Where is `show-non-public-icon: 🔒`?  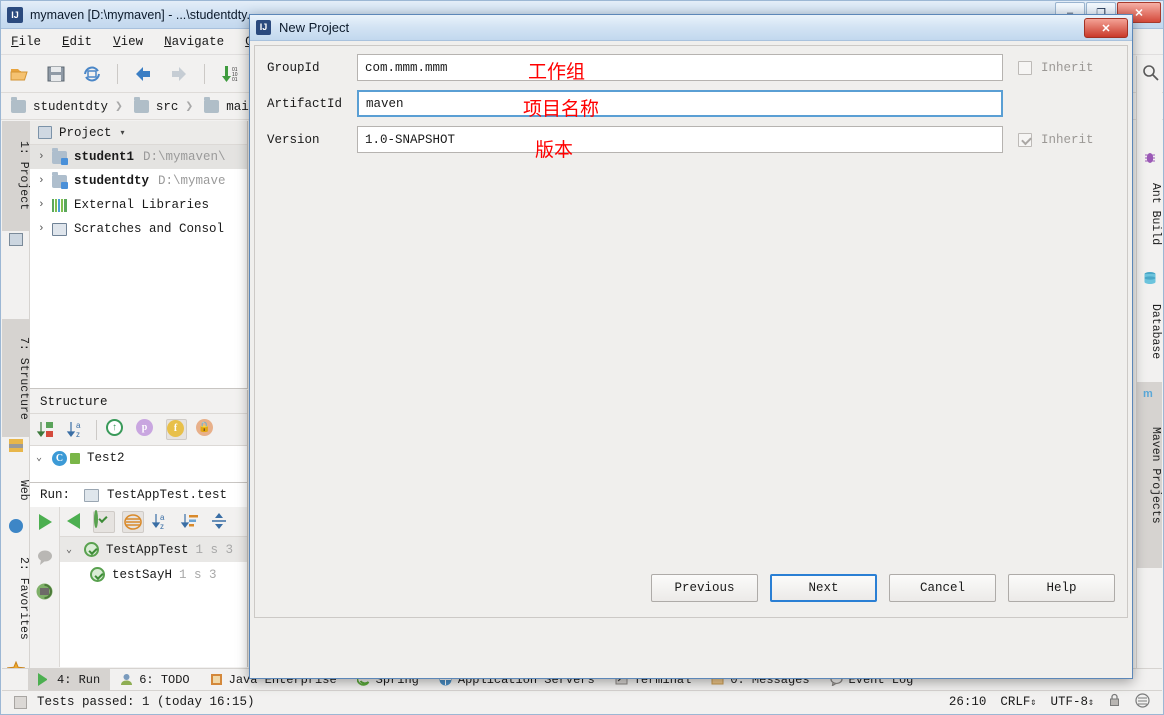 show-non-public-icon: 🔒 is located at coordinates (206, 429).